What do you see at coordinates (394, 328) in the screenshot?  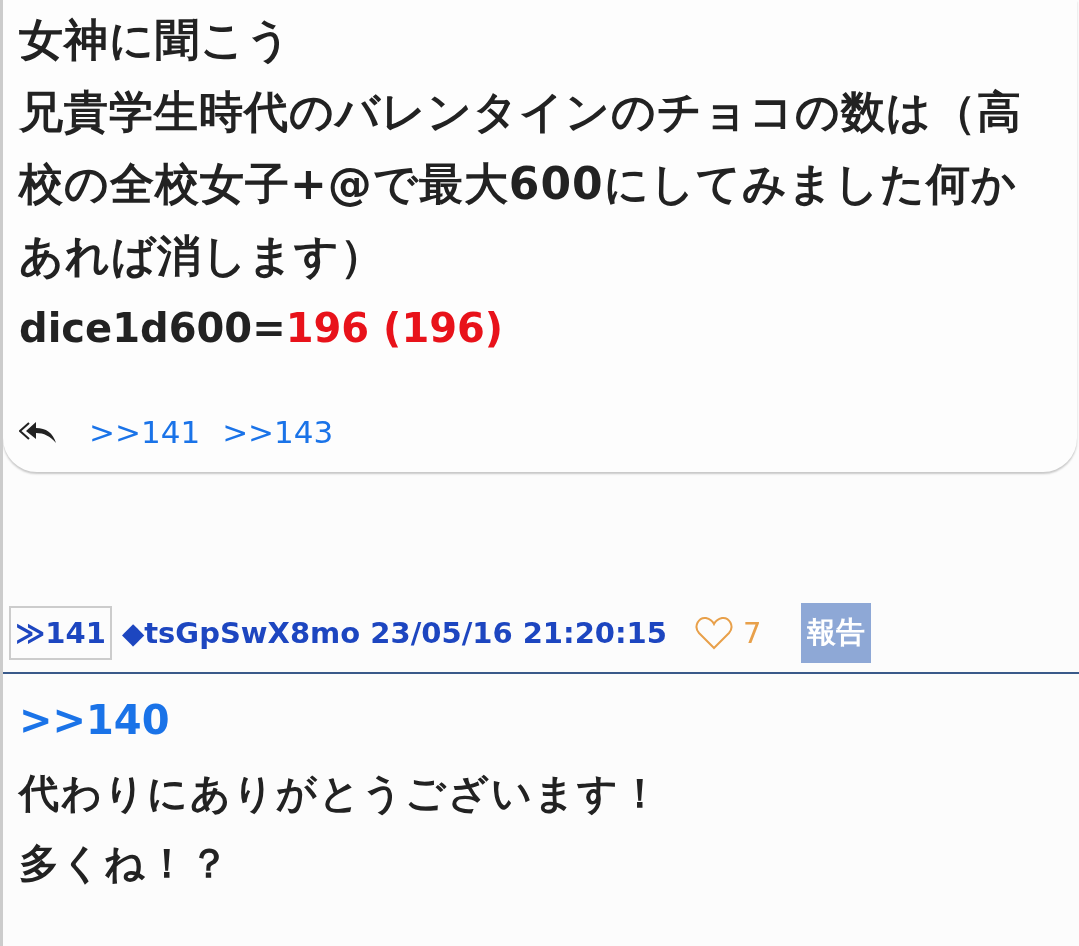 I see `dice-result: 196 (196)` at bounding box center [394, 328].